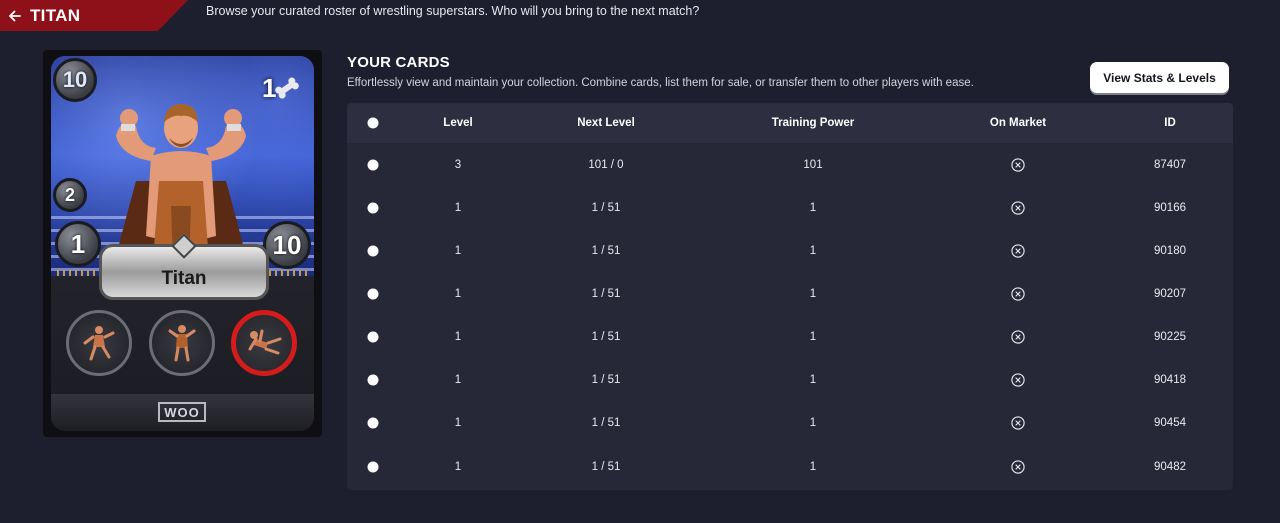 This screenshot has height=523, width=1280. Describe the element at coordinates (1170, 423) in the screenshot. I see `row-id: 90454` at that location.